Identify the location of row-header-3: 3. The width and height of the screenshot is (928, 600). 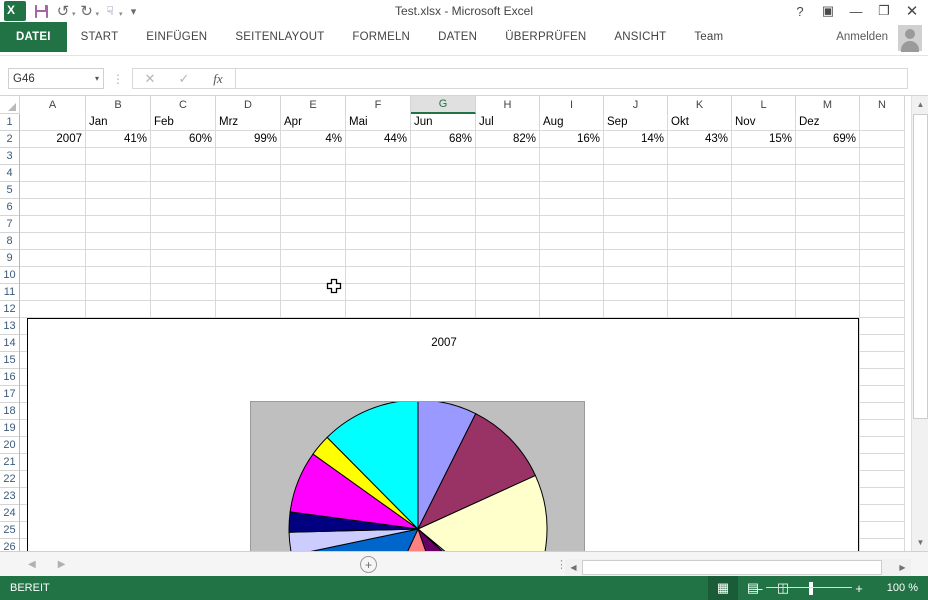
(9, 156).